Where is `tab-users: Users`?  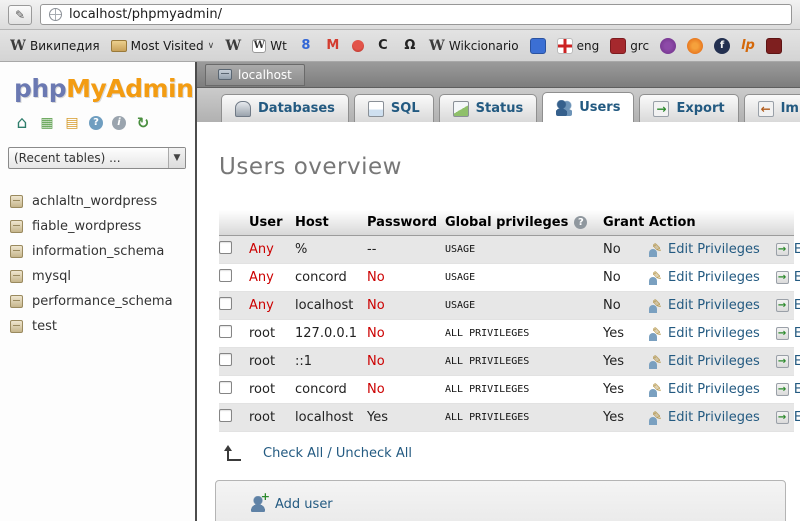
tab-users: Users is located at coordinates (588, 107).